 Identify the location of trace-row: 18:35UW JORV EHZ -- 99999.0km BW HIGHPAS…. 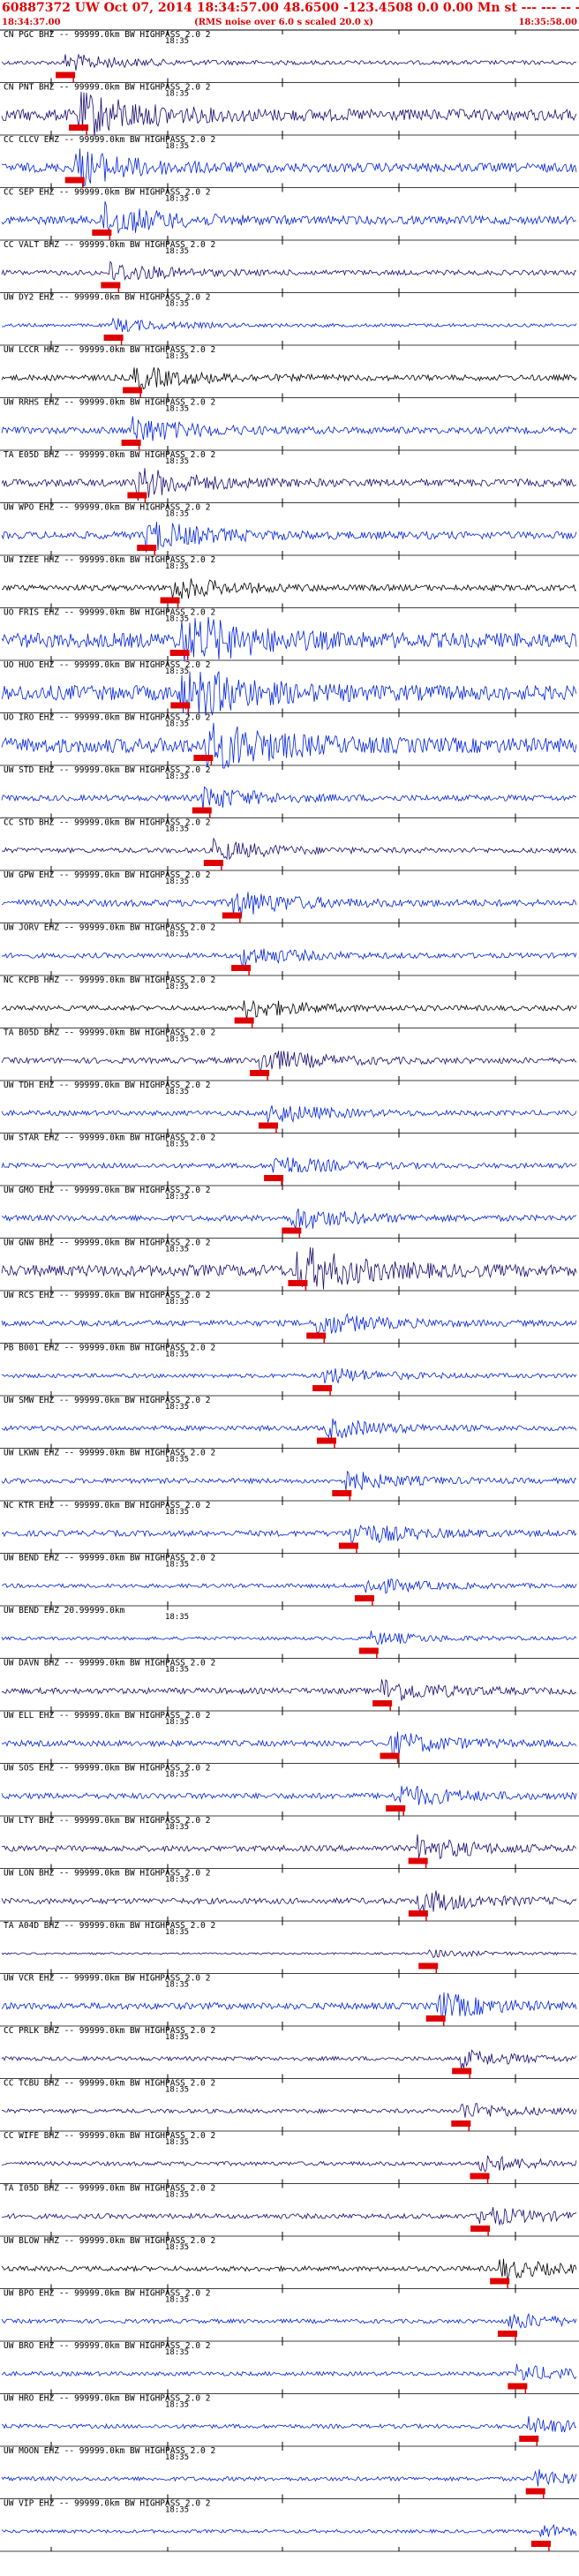
(289, 950).